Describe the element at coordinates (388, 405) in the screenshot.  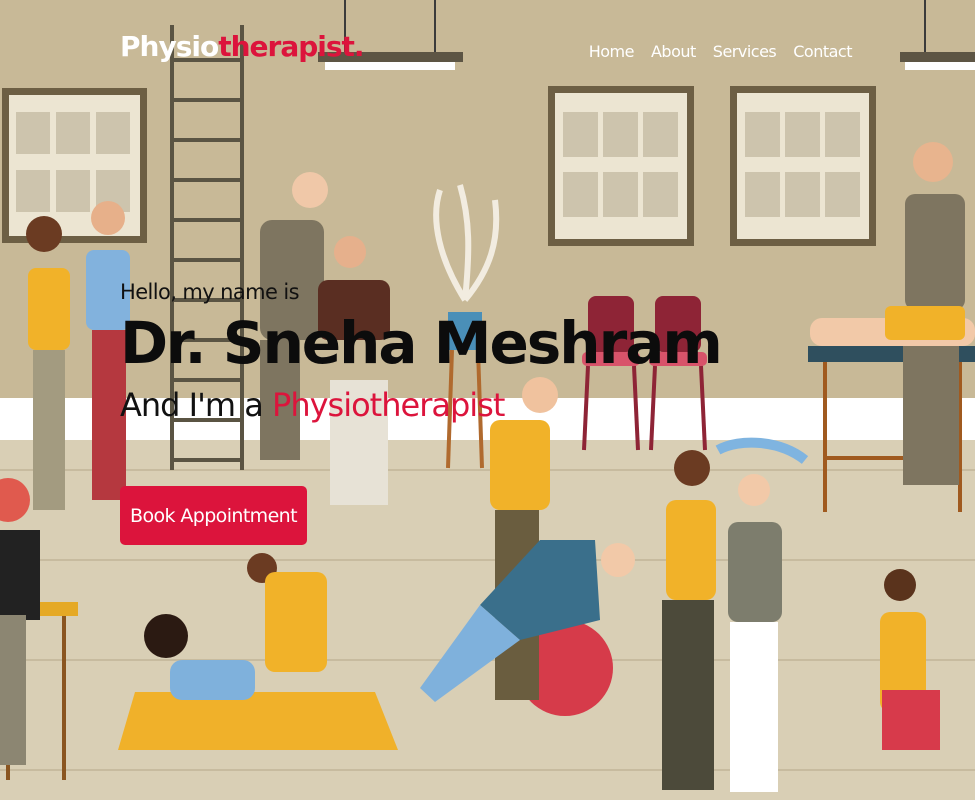
I see `hero-role-title: Physiotherapist` at that location.